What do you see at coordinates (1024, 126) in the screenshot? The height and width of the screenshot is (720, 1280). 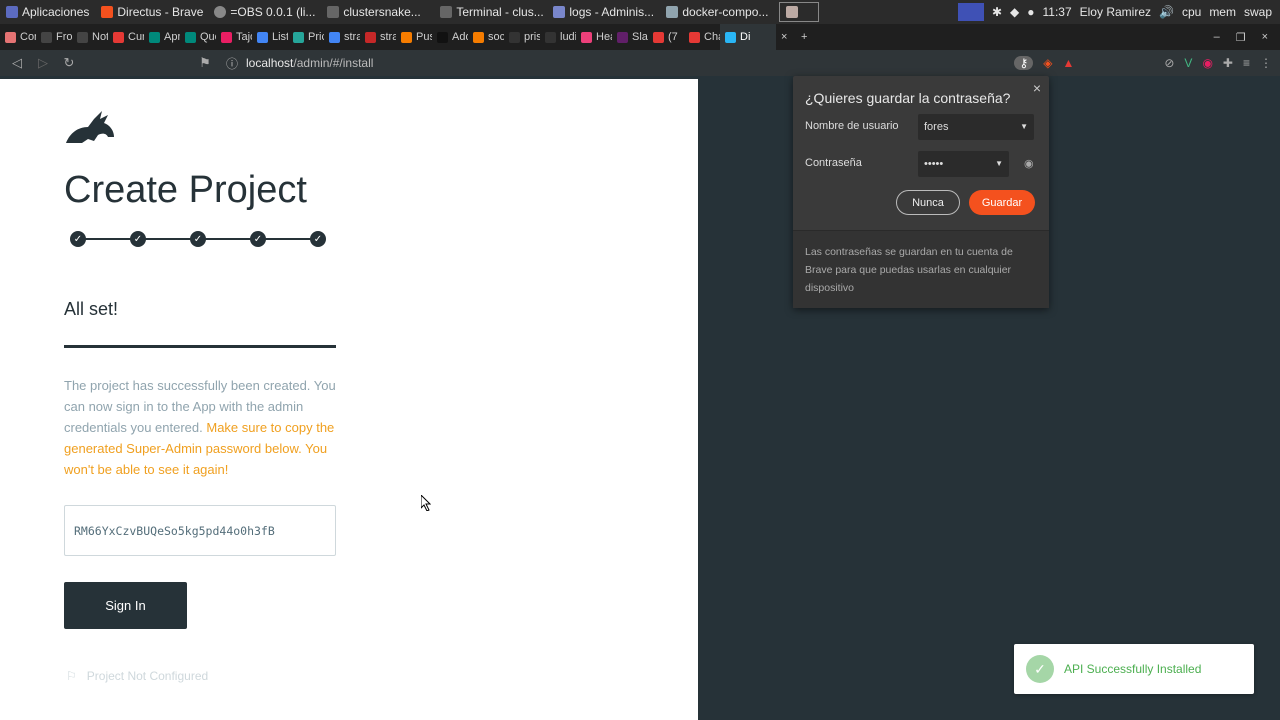 I see `chevron-down-icon: ▼` at bounding box center [1024, 126].